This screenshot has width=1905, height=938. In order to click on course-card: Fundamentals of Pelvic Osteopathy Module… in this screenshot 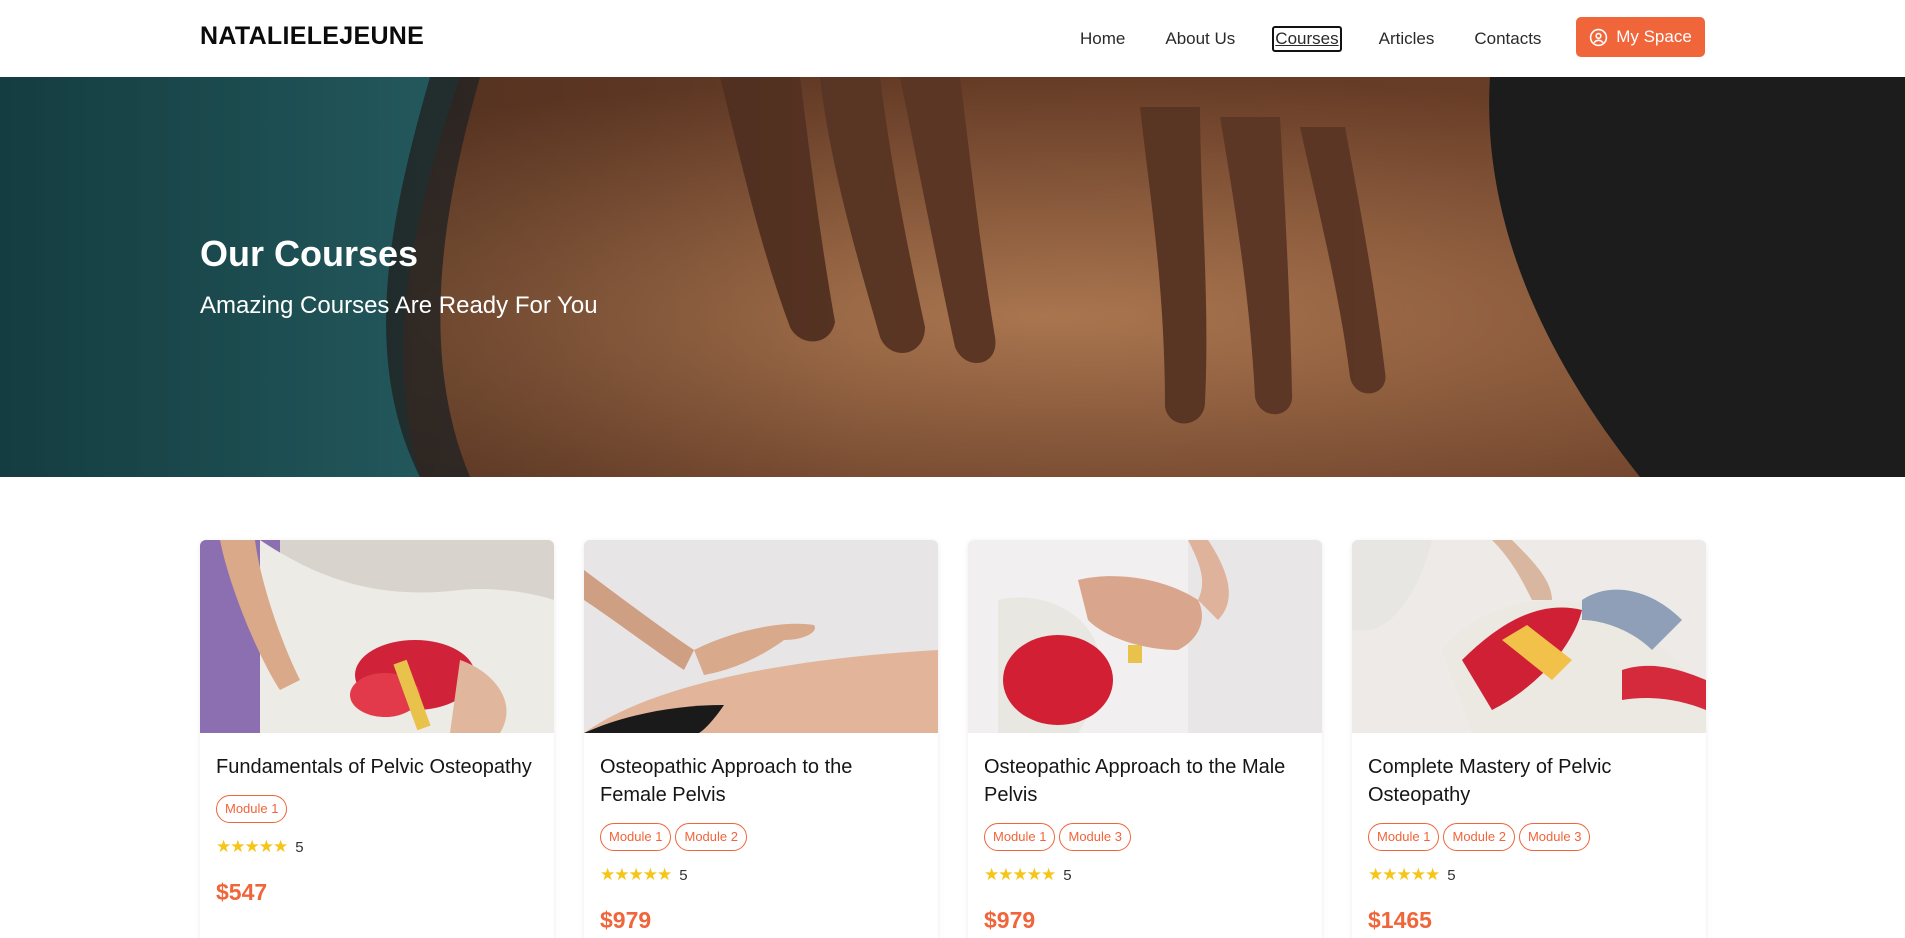, I will do `click(377, 739)`.